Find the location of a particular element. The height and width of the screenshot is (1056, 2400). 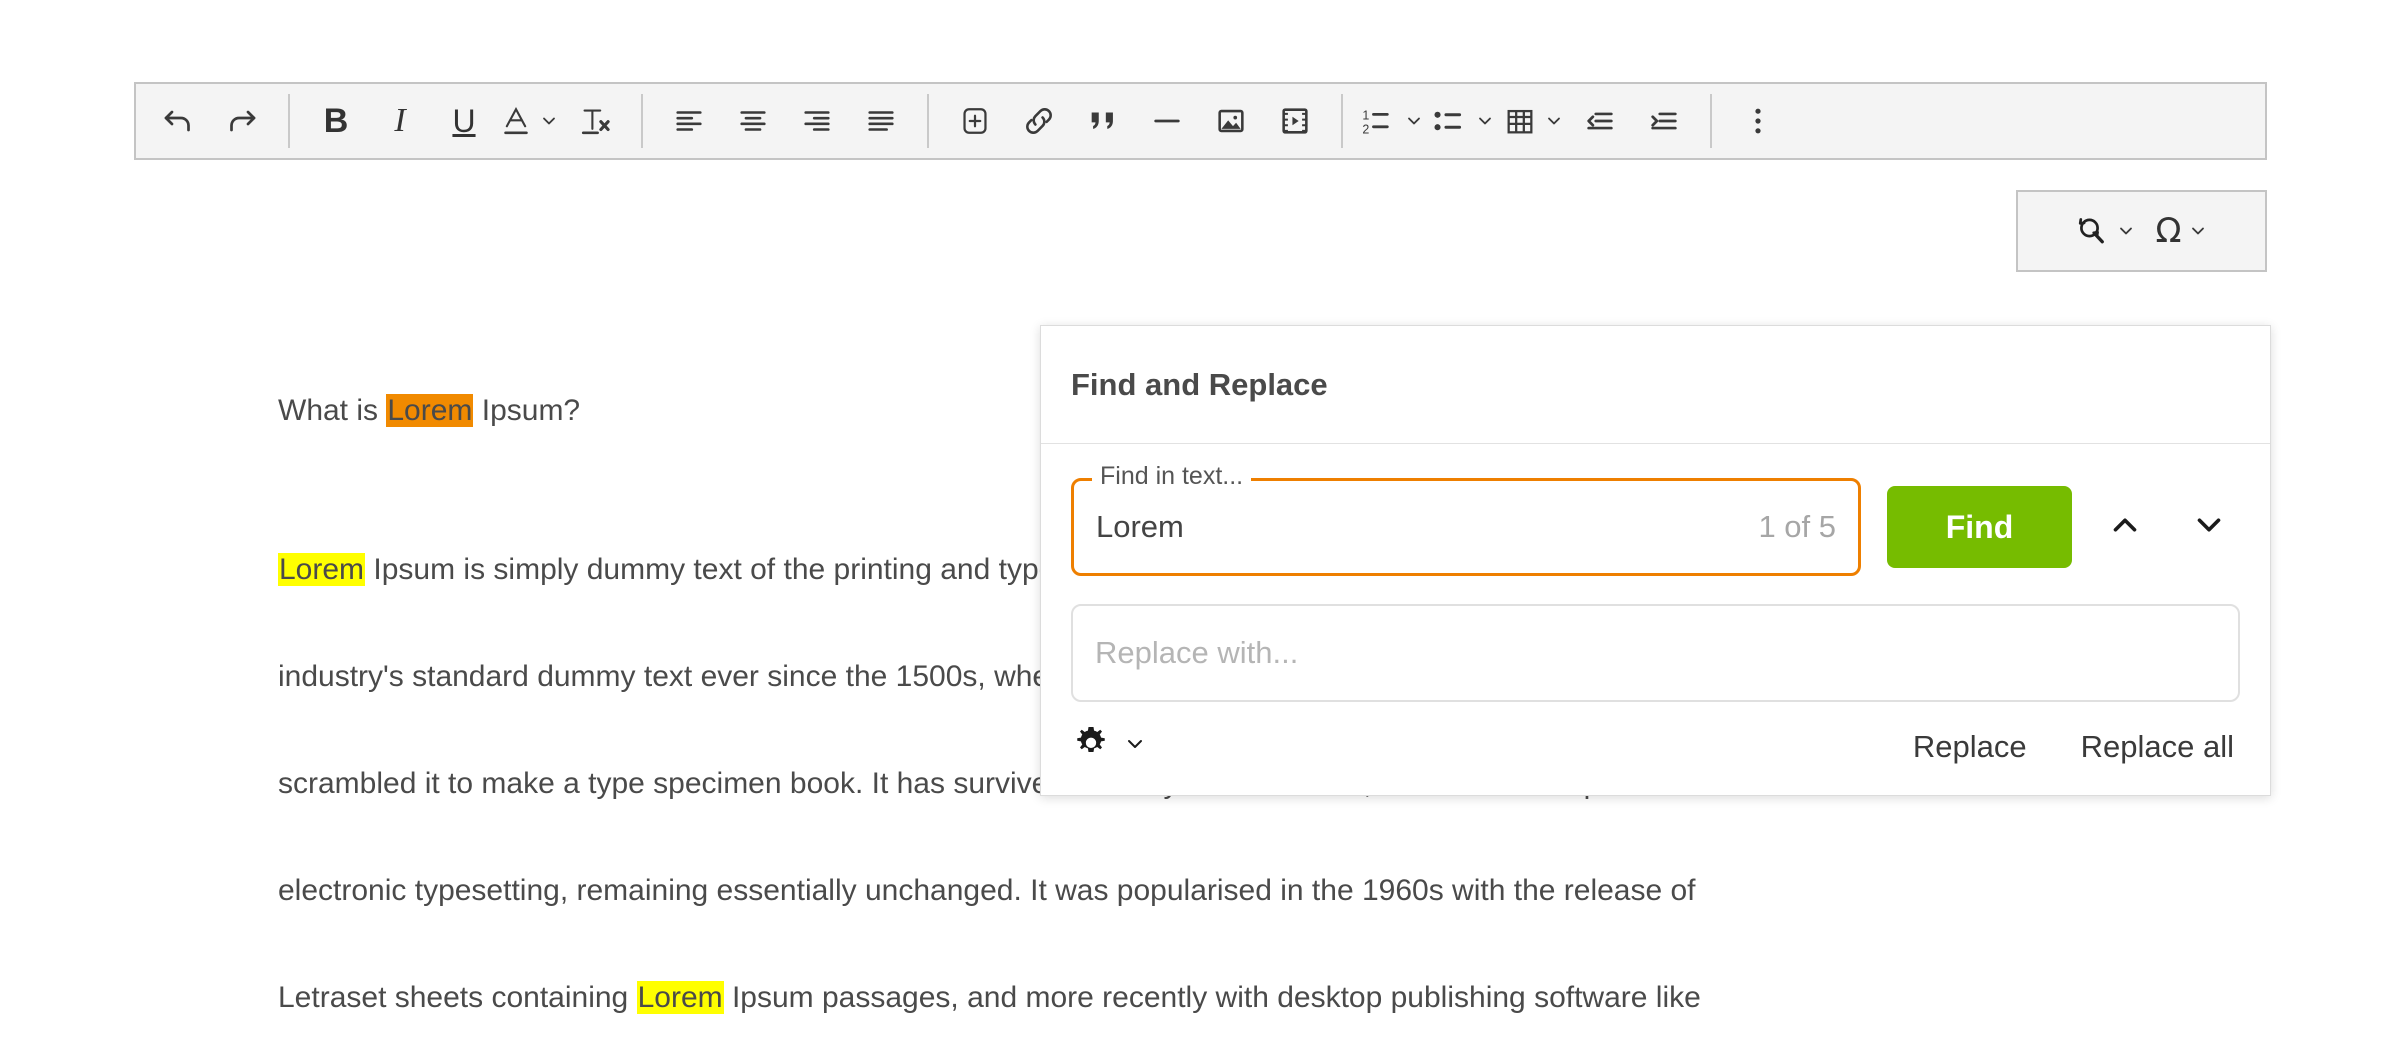

table-button is located at coordinates (1533, 121).